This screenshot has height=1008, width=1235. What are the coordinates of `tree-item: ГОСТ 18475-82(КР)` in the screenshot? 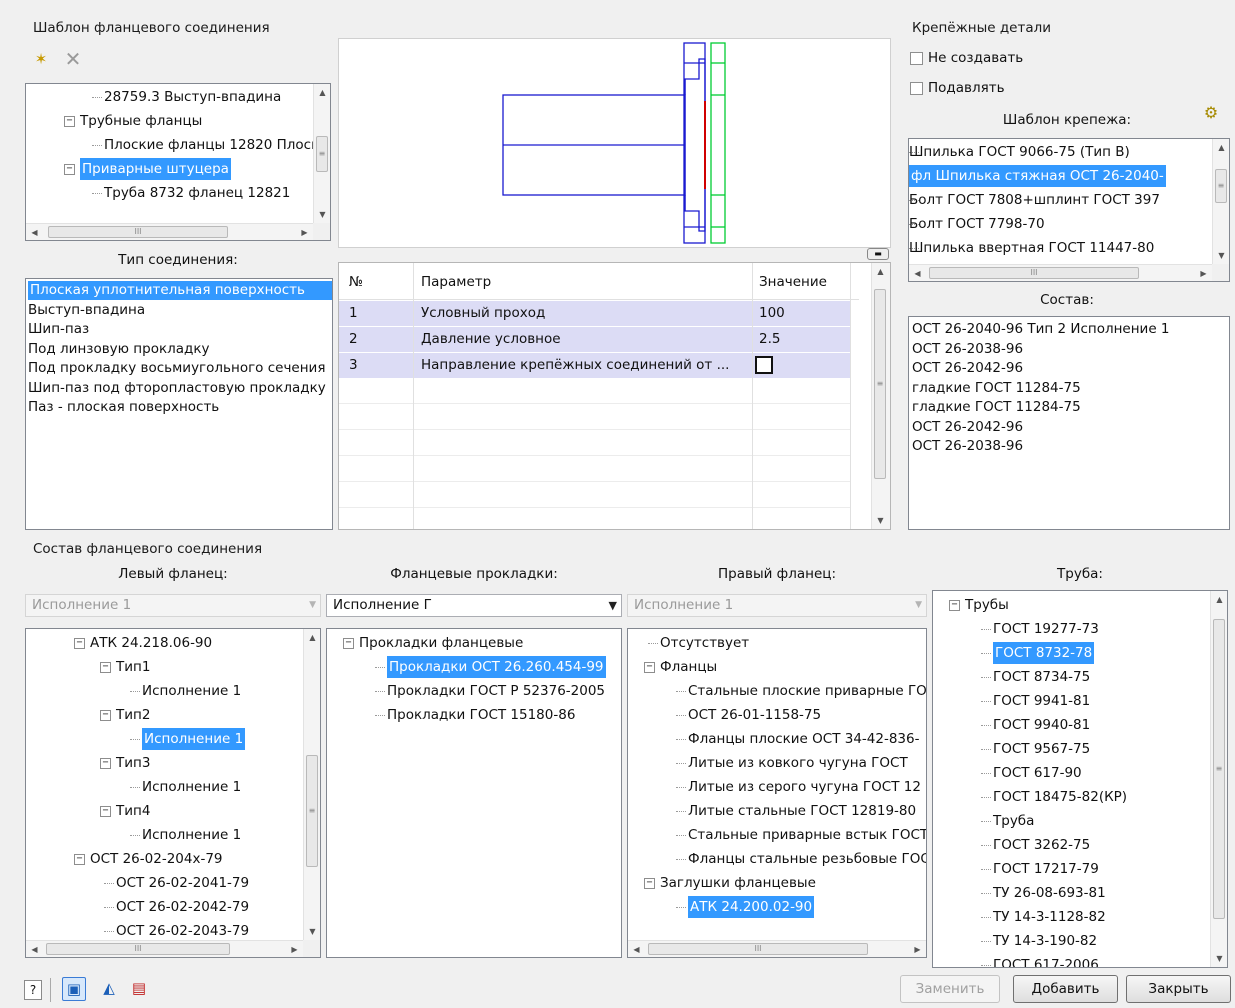 It's located at (1060, 797).